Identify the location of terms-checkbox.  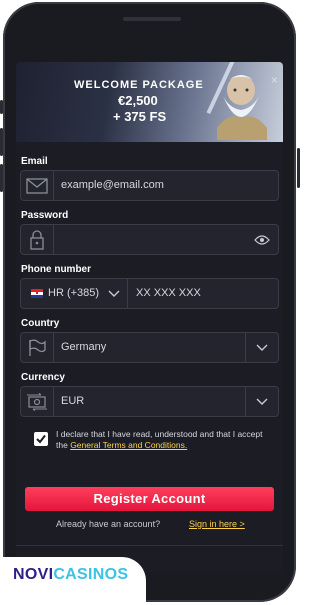
(41, 439).